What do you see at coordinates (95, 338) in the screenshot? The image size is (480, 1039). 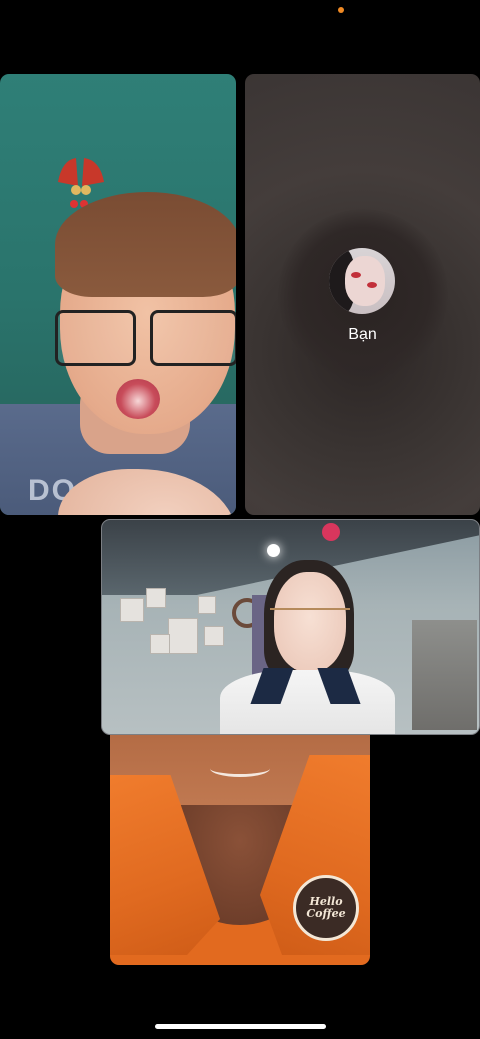 I see `participant-1-glasses-left` at bounding box center [95, 338].